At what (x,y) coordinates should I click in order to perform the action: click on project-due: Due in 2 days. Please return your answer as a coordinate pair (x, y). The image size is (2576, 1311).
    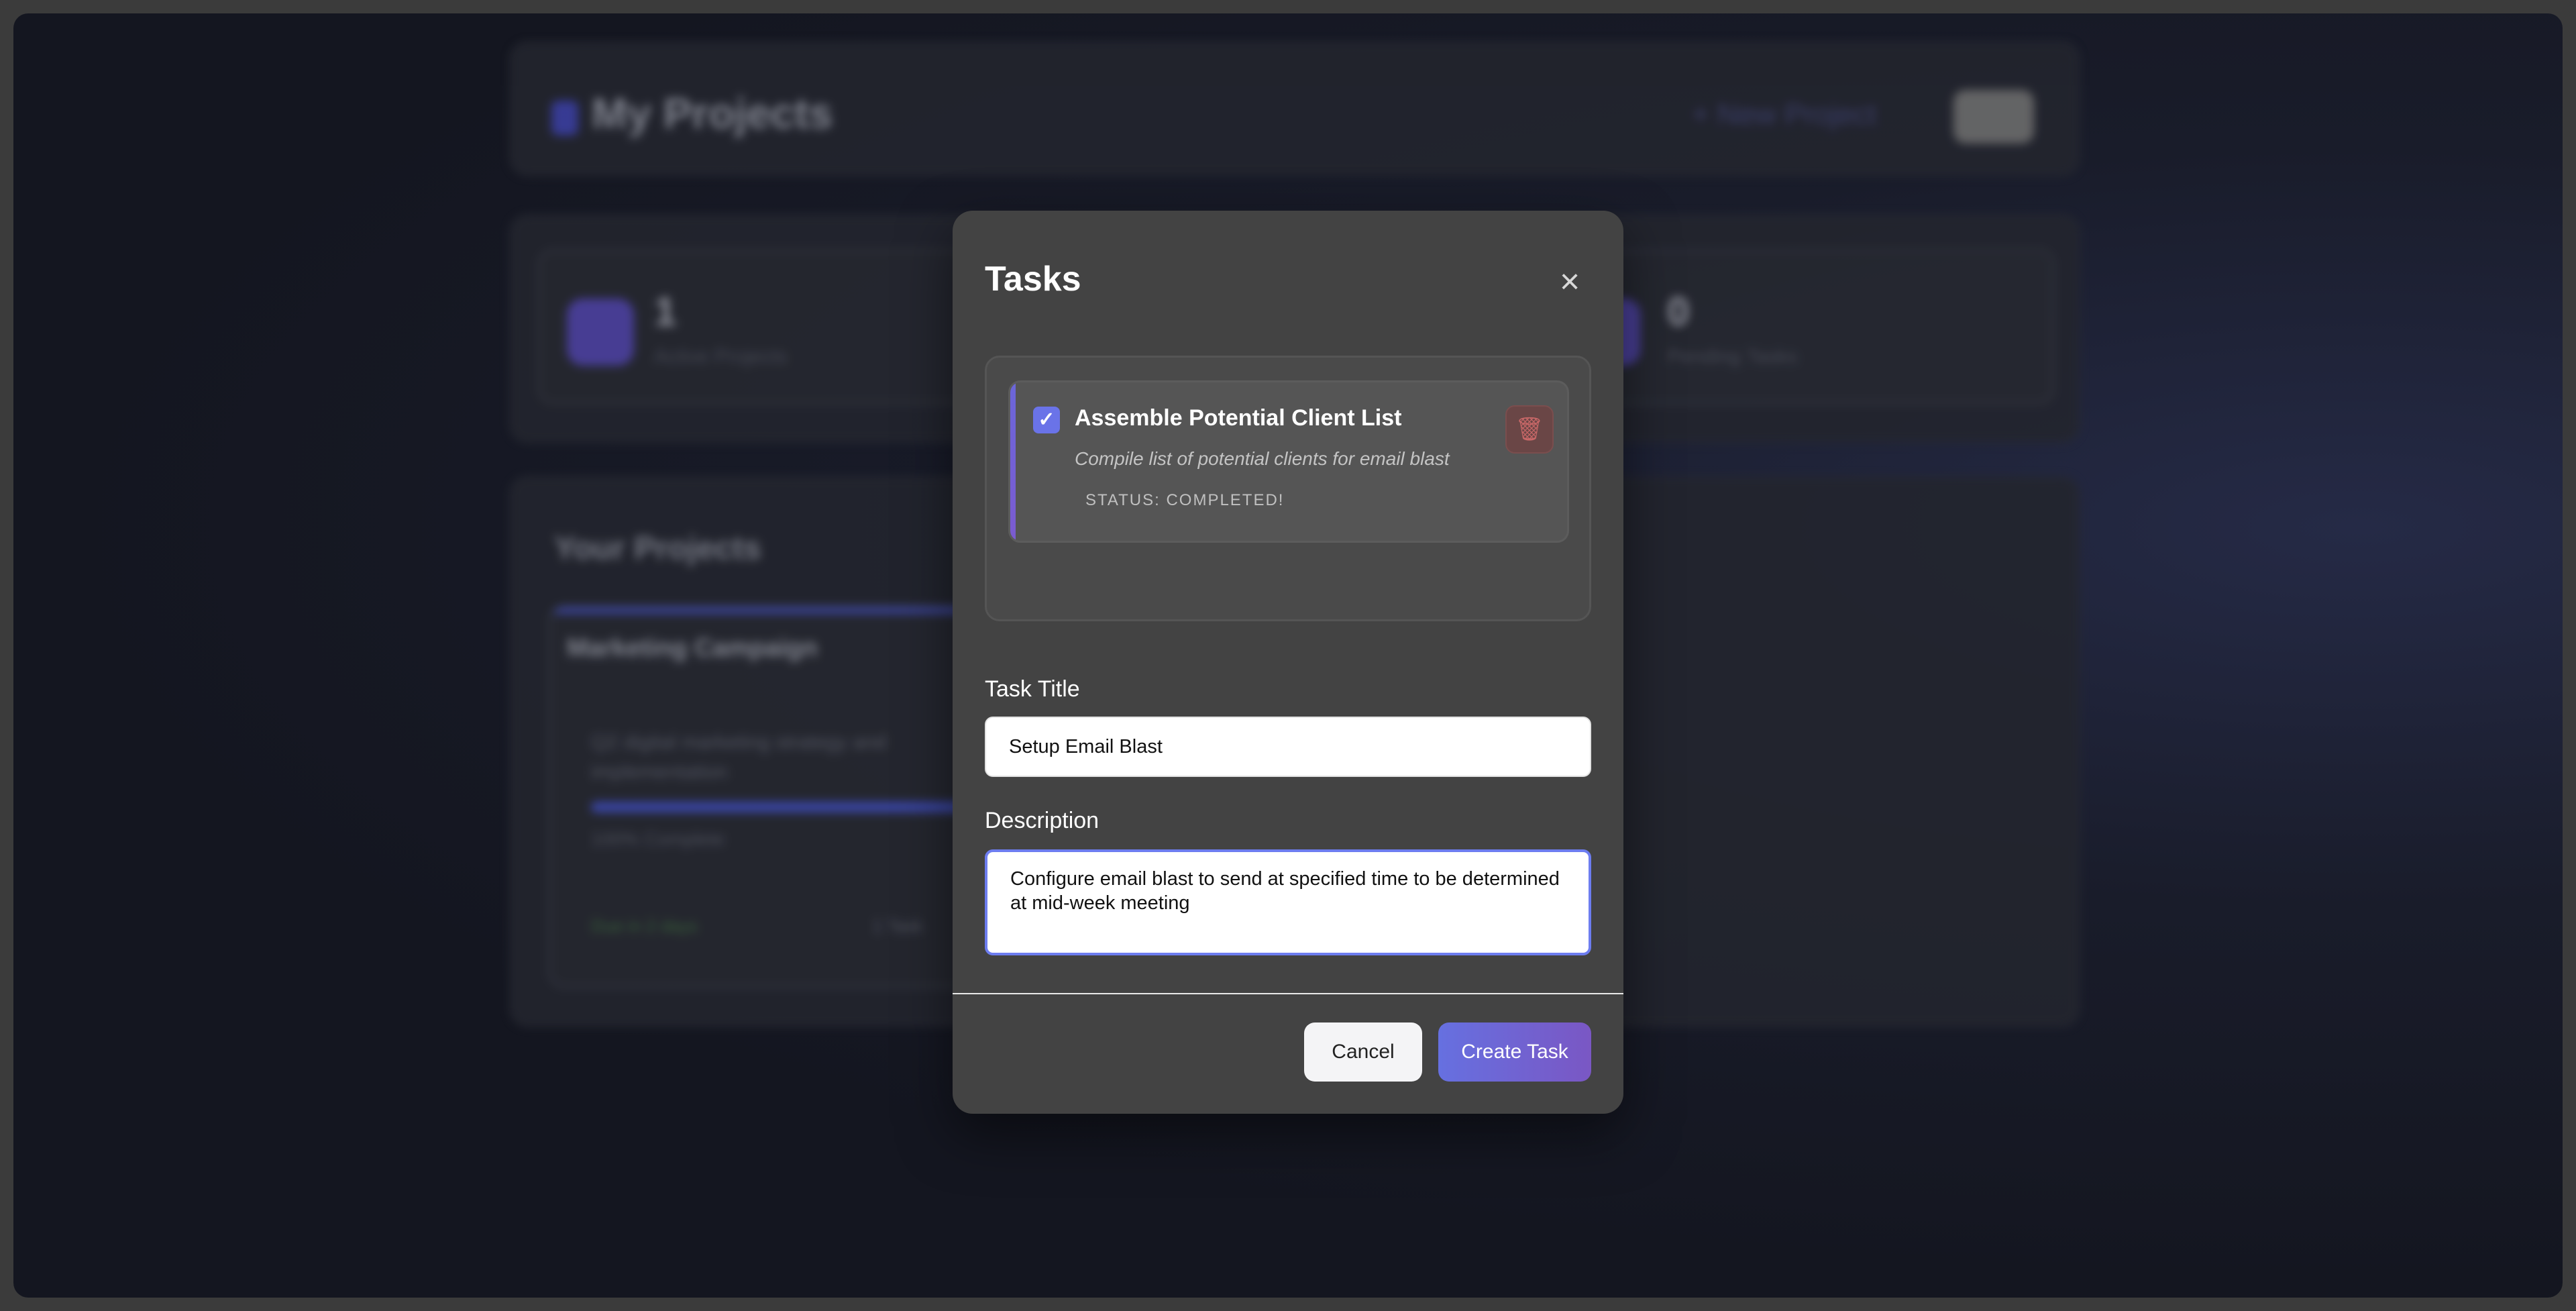
    Looking at the image, I should click on (644, 926).